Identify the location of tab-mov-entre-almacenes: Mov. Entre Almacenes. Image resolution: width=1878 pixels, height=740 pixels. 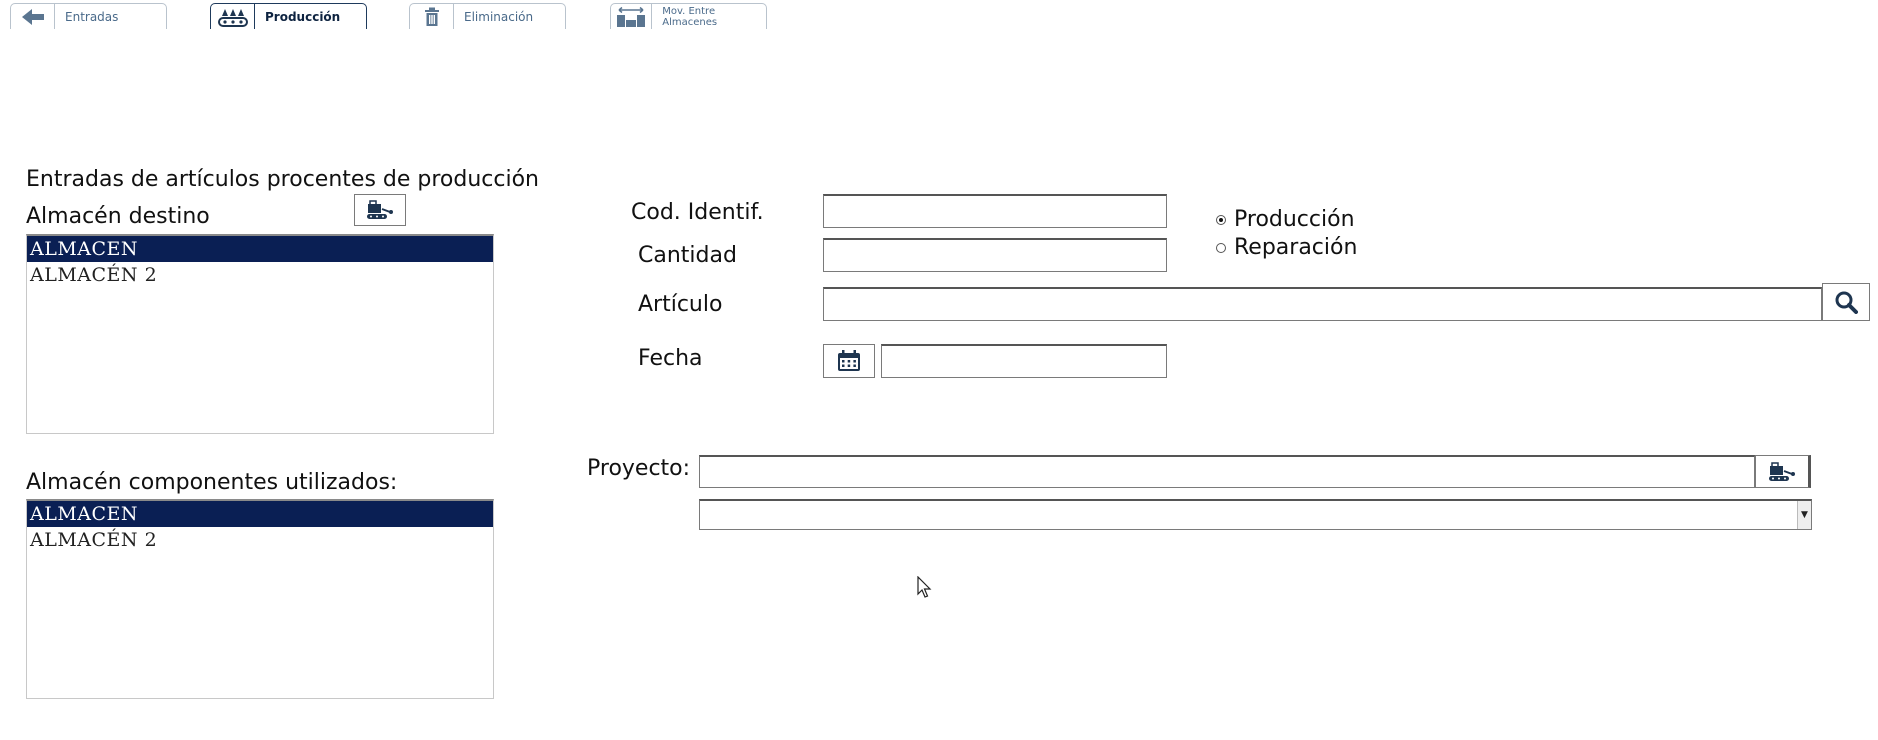
(688, 16).